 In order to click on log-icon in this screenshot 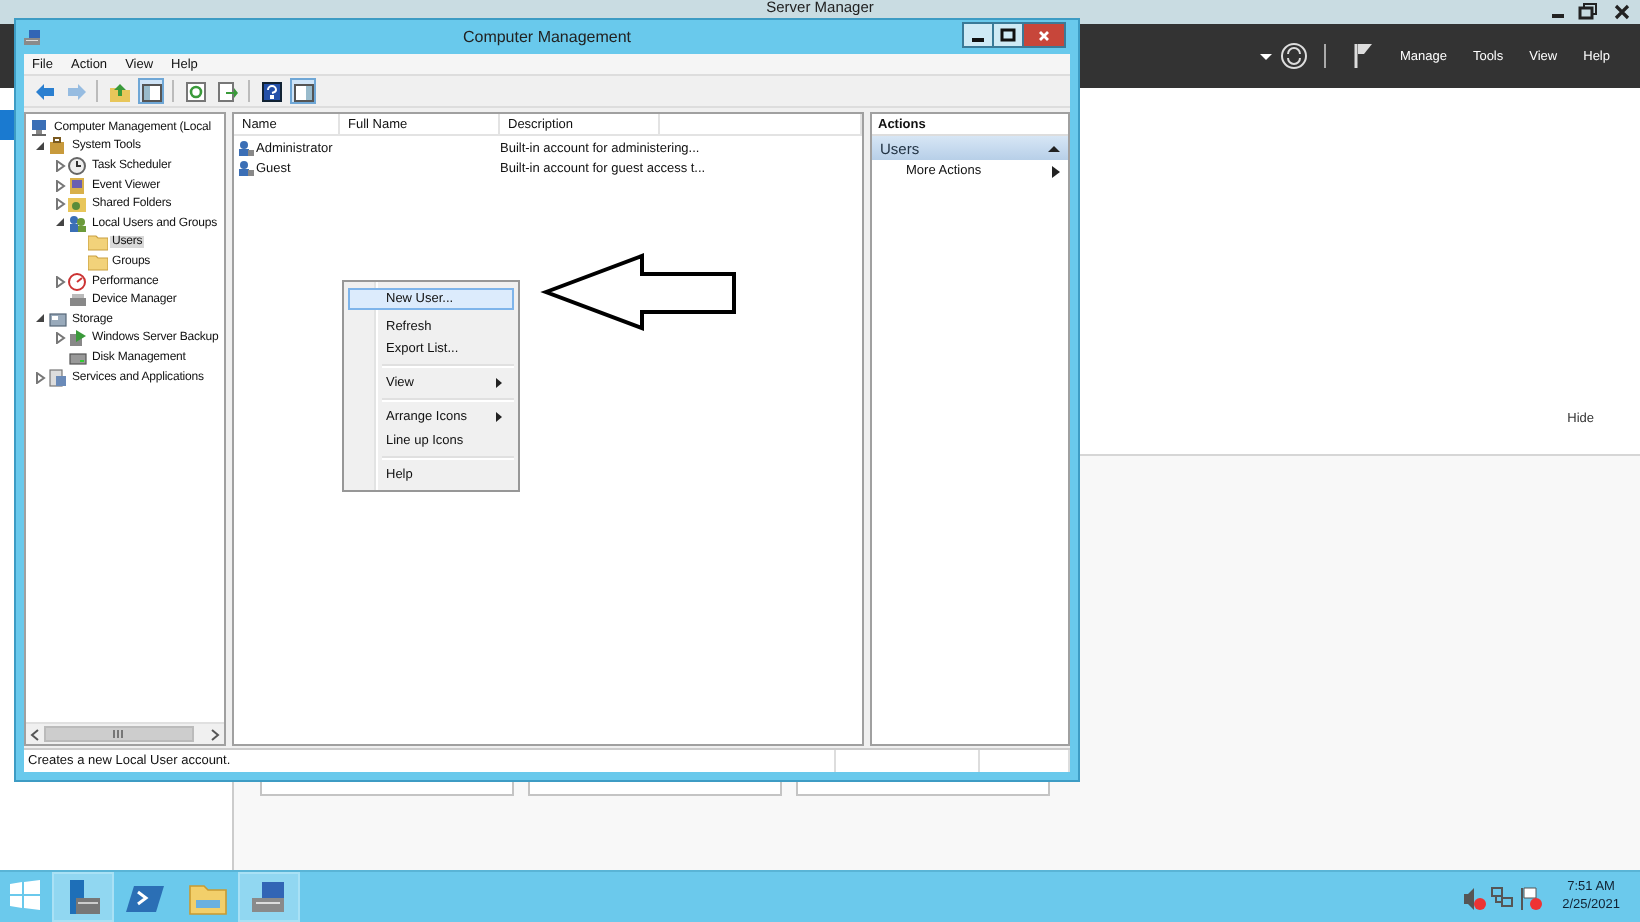, I will do `click(78, 185)`.